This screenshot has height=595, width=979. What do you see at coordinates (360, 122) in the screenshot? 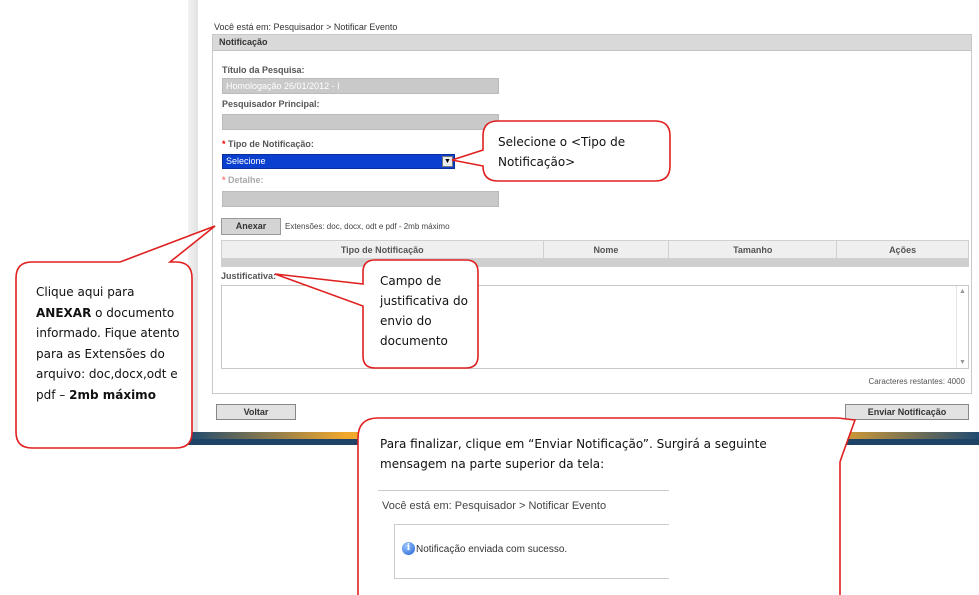
I see `pesquisador-field` at bounding box center [360, 122].